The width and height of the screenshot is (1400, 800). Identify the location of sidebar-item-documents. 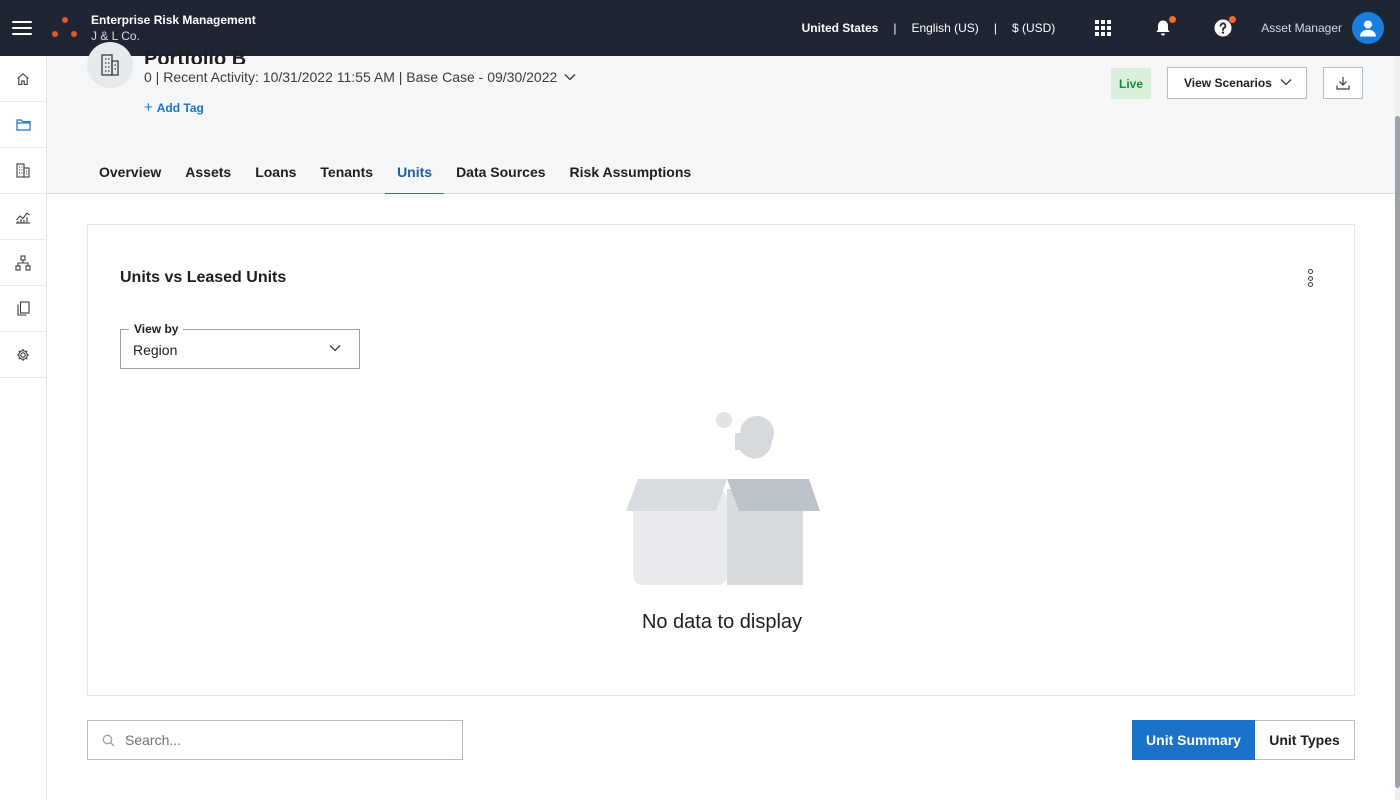
(23, 309).